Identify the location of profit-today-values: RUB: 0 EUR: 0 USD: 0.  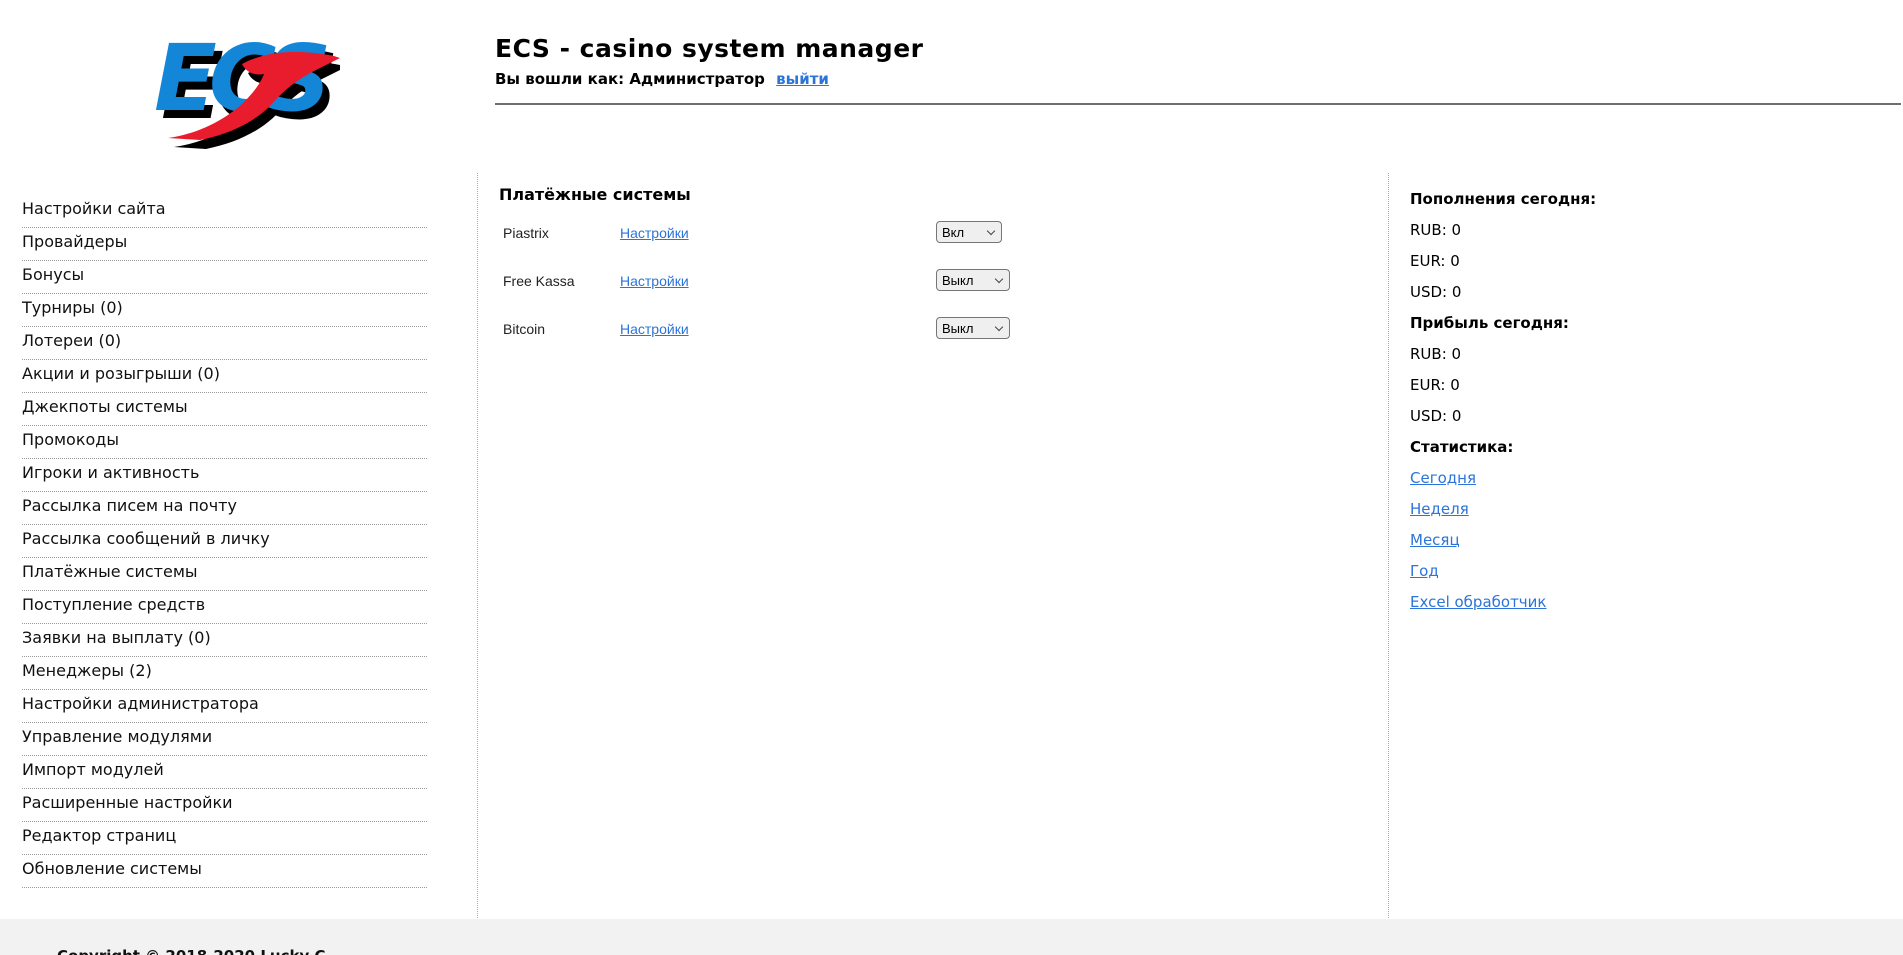
(1649, 385).